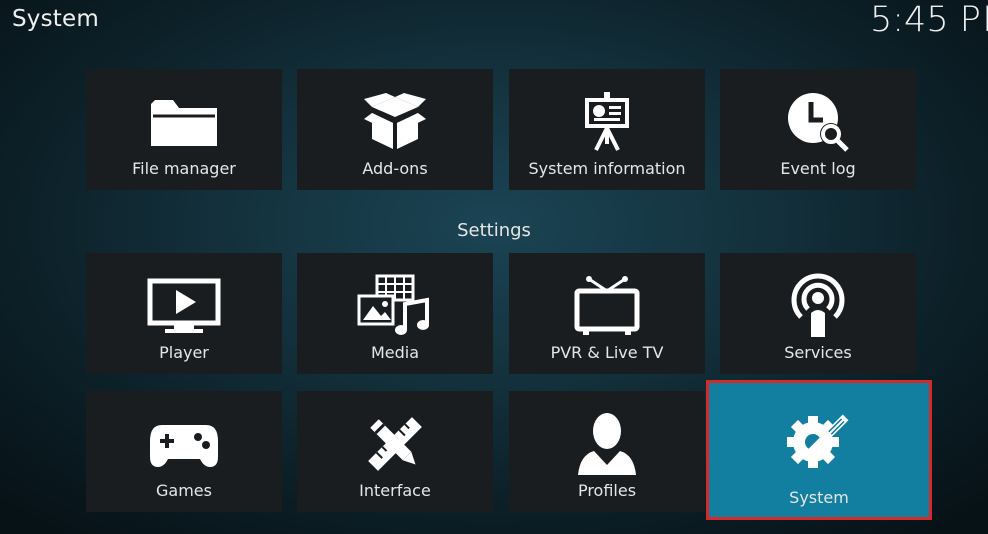 This screenshot has width=988, height=534. I want to click on clock-search-icon, so click(818, 122).